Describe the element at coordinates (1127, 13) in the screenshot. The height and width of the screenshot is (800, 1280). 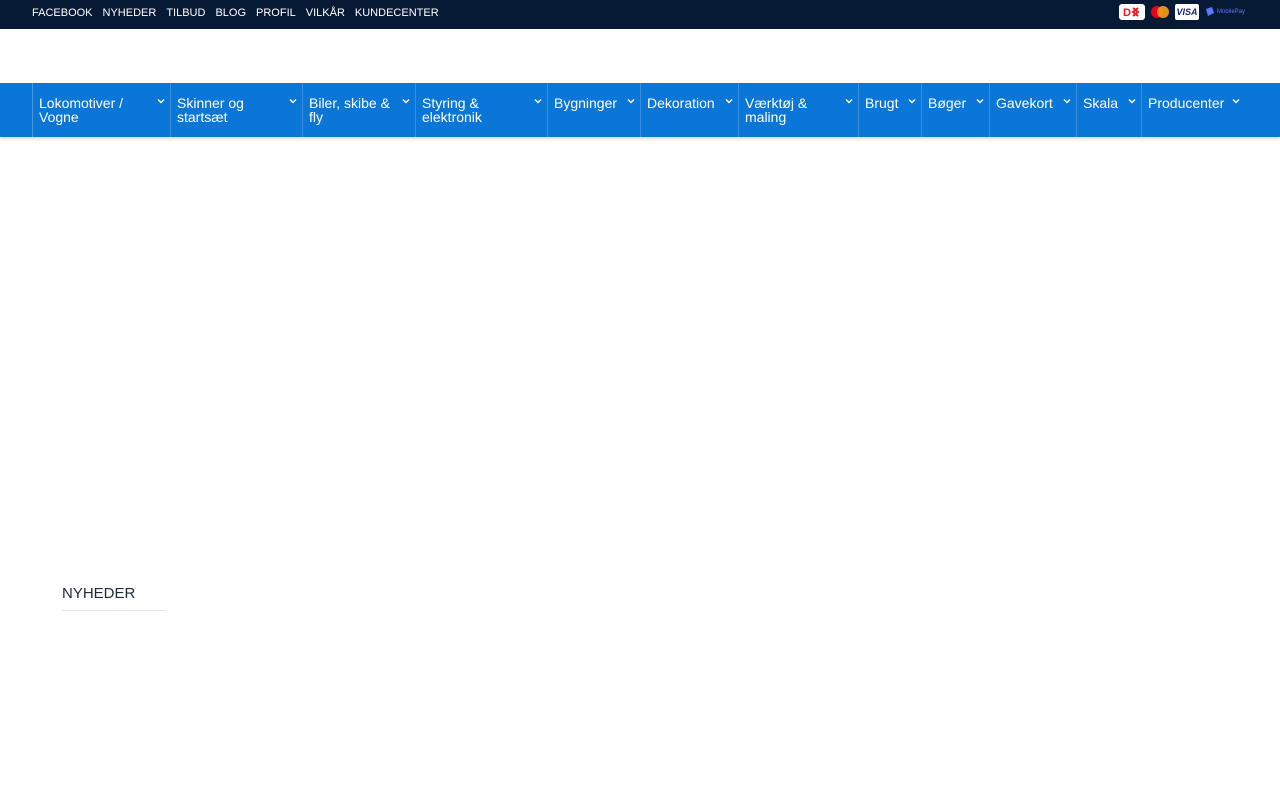
I see `svg-text: D` at that location.